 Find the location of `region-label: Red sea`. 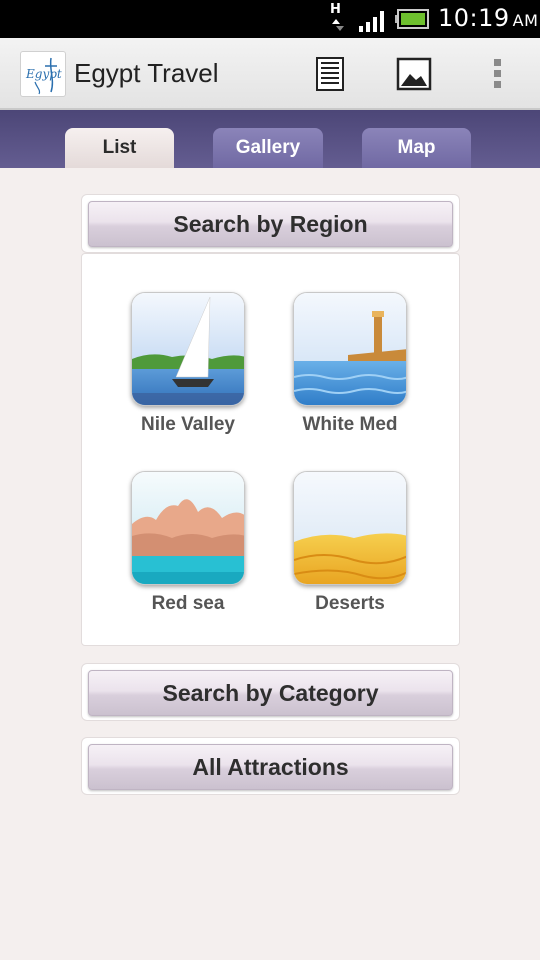

region-label: Red sea is located at coordinates (188, 603).